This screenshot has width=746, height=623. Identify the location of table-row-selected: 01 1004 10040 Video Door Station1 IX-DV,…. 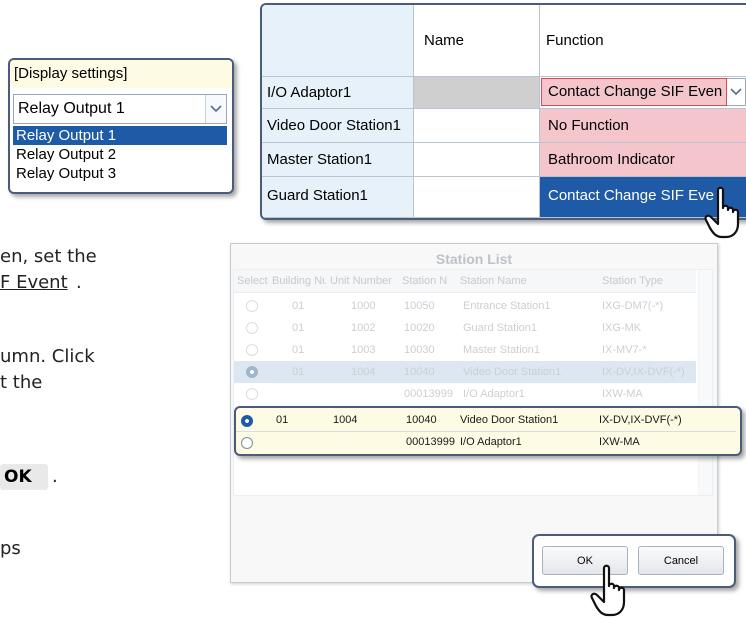
(465, 372).